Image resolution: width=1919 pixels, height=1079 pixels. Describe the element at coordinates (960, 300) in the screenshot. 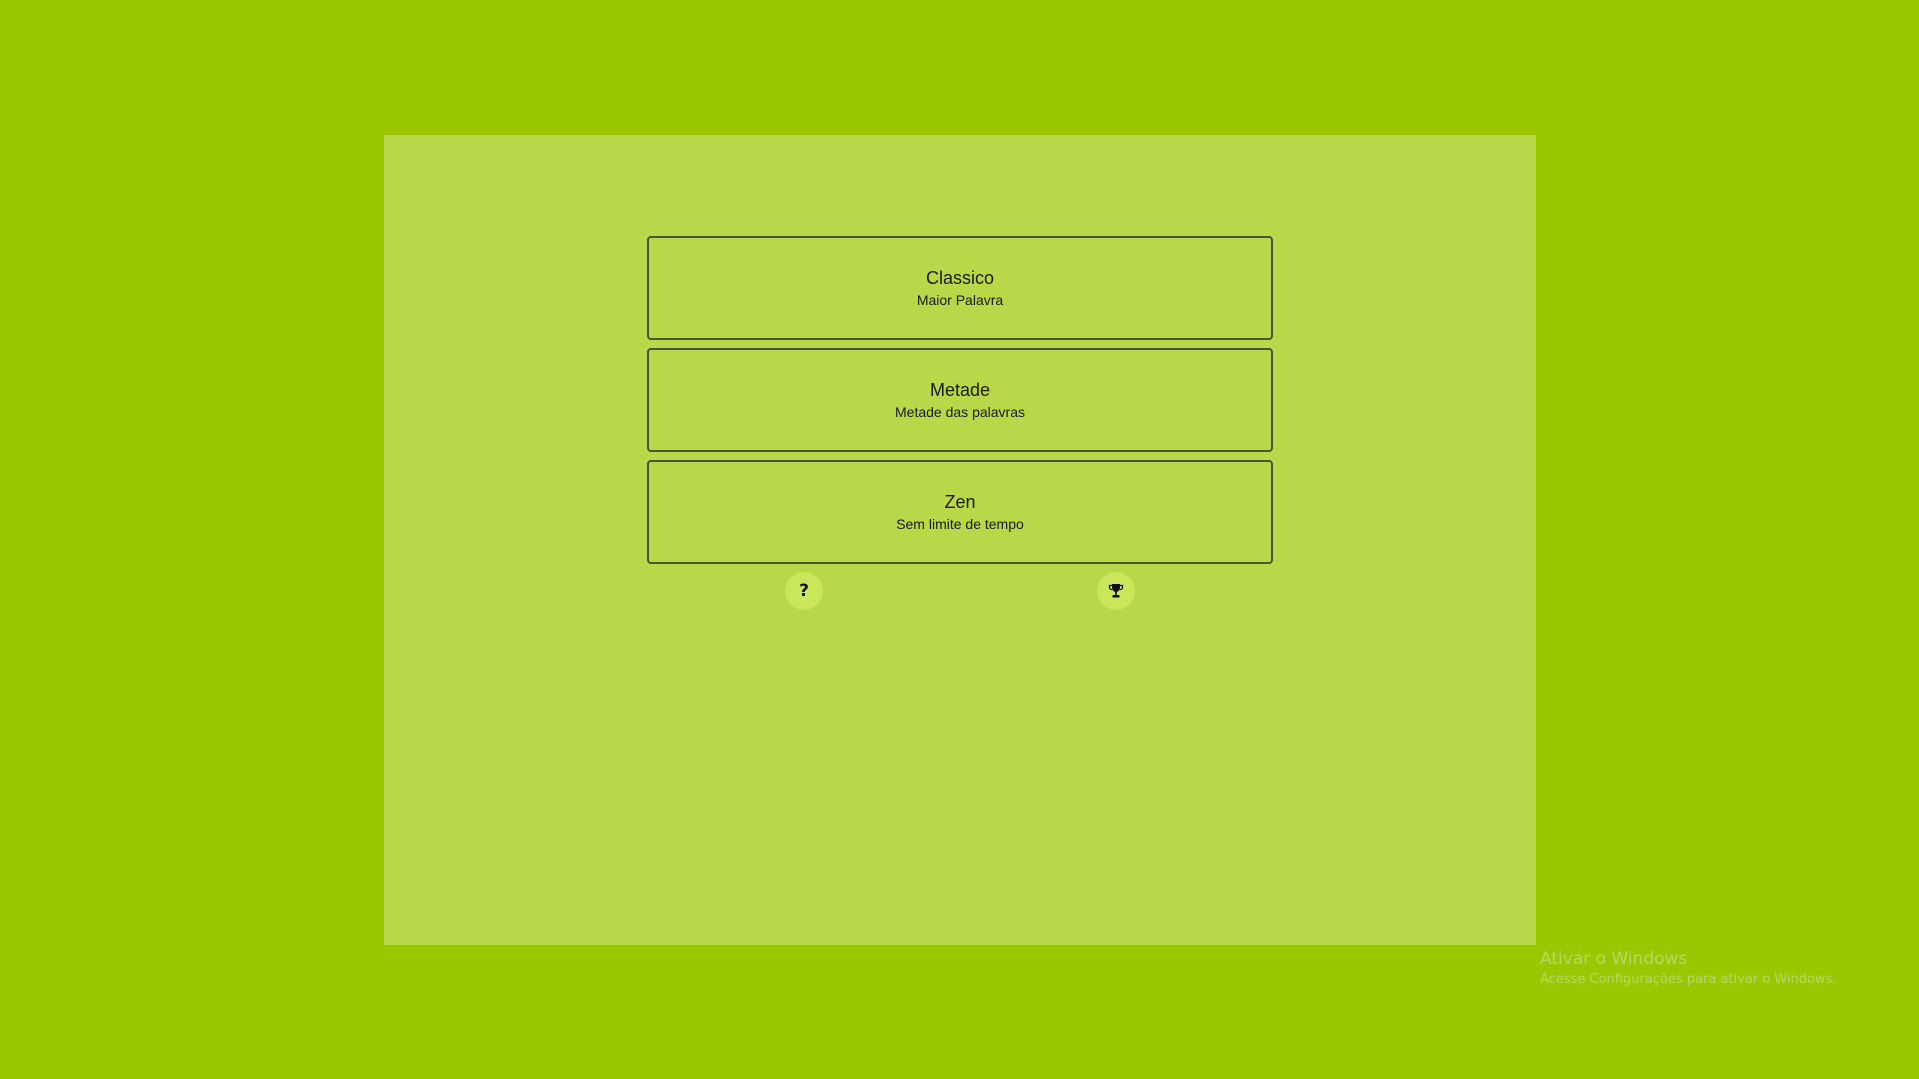

I see `mode-subtitle: Maior Palavra` at that location.